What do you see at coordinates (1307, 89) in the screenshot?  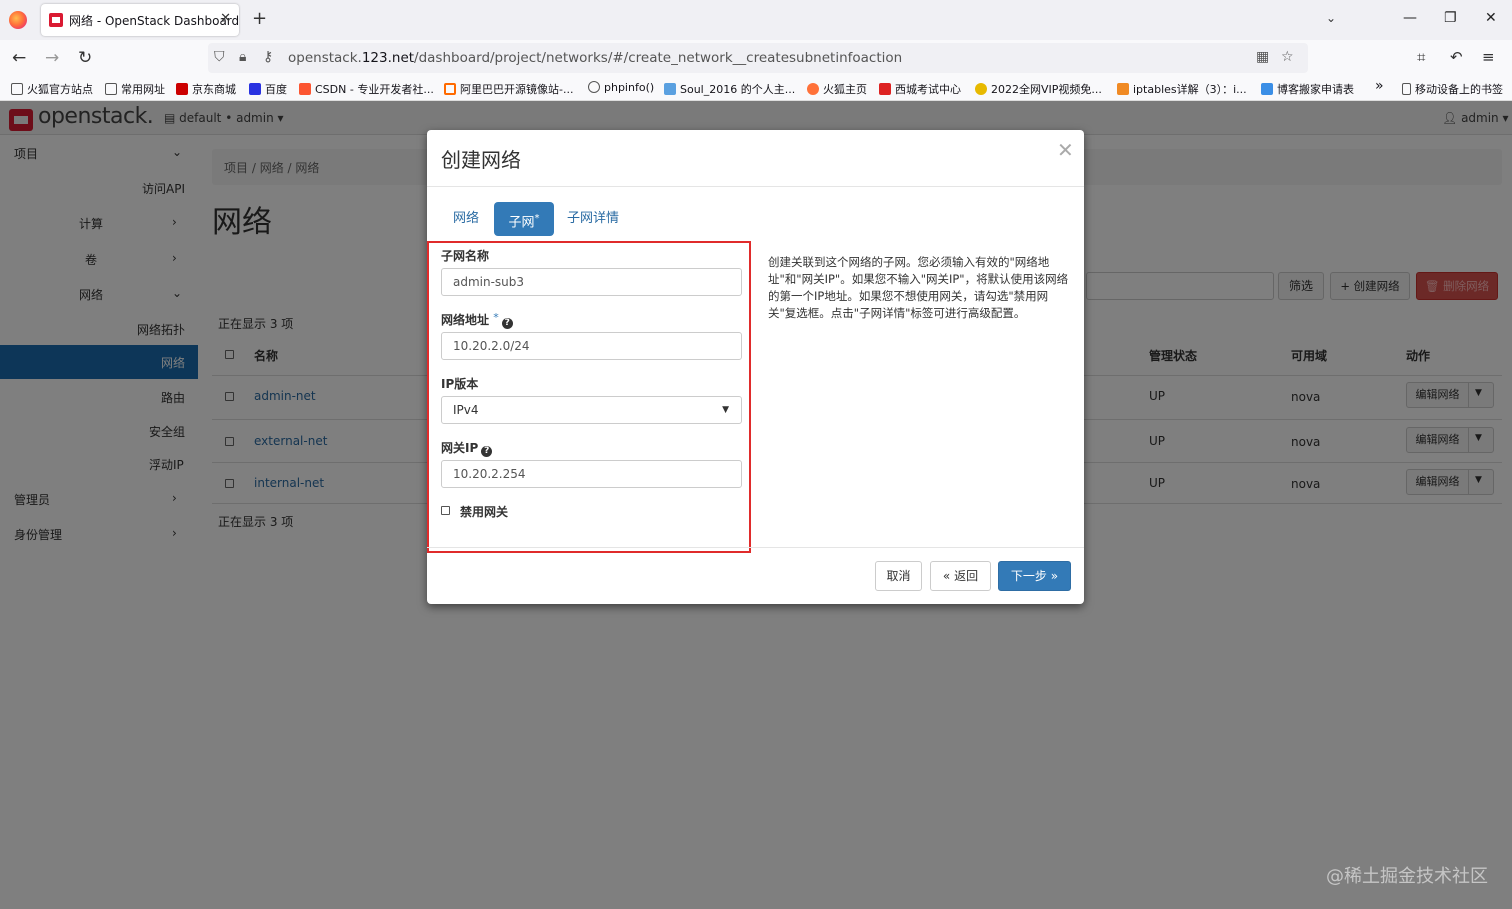 I see `bookmark-item: 博客搬家申请表` at bounding box center [1307, 89].